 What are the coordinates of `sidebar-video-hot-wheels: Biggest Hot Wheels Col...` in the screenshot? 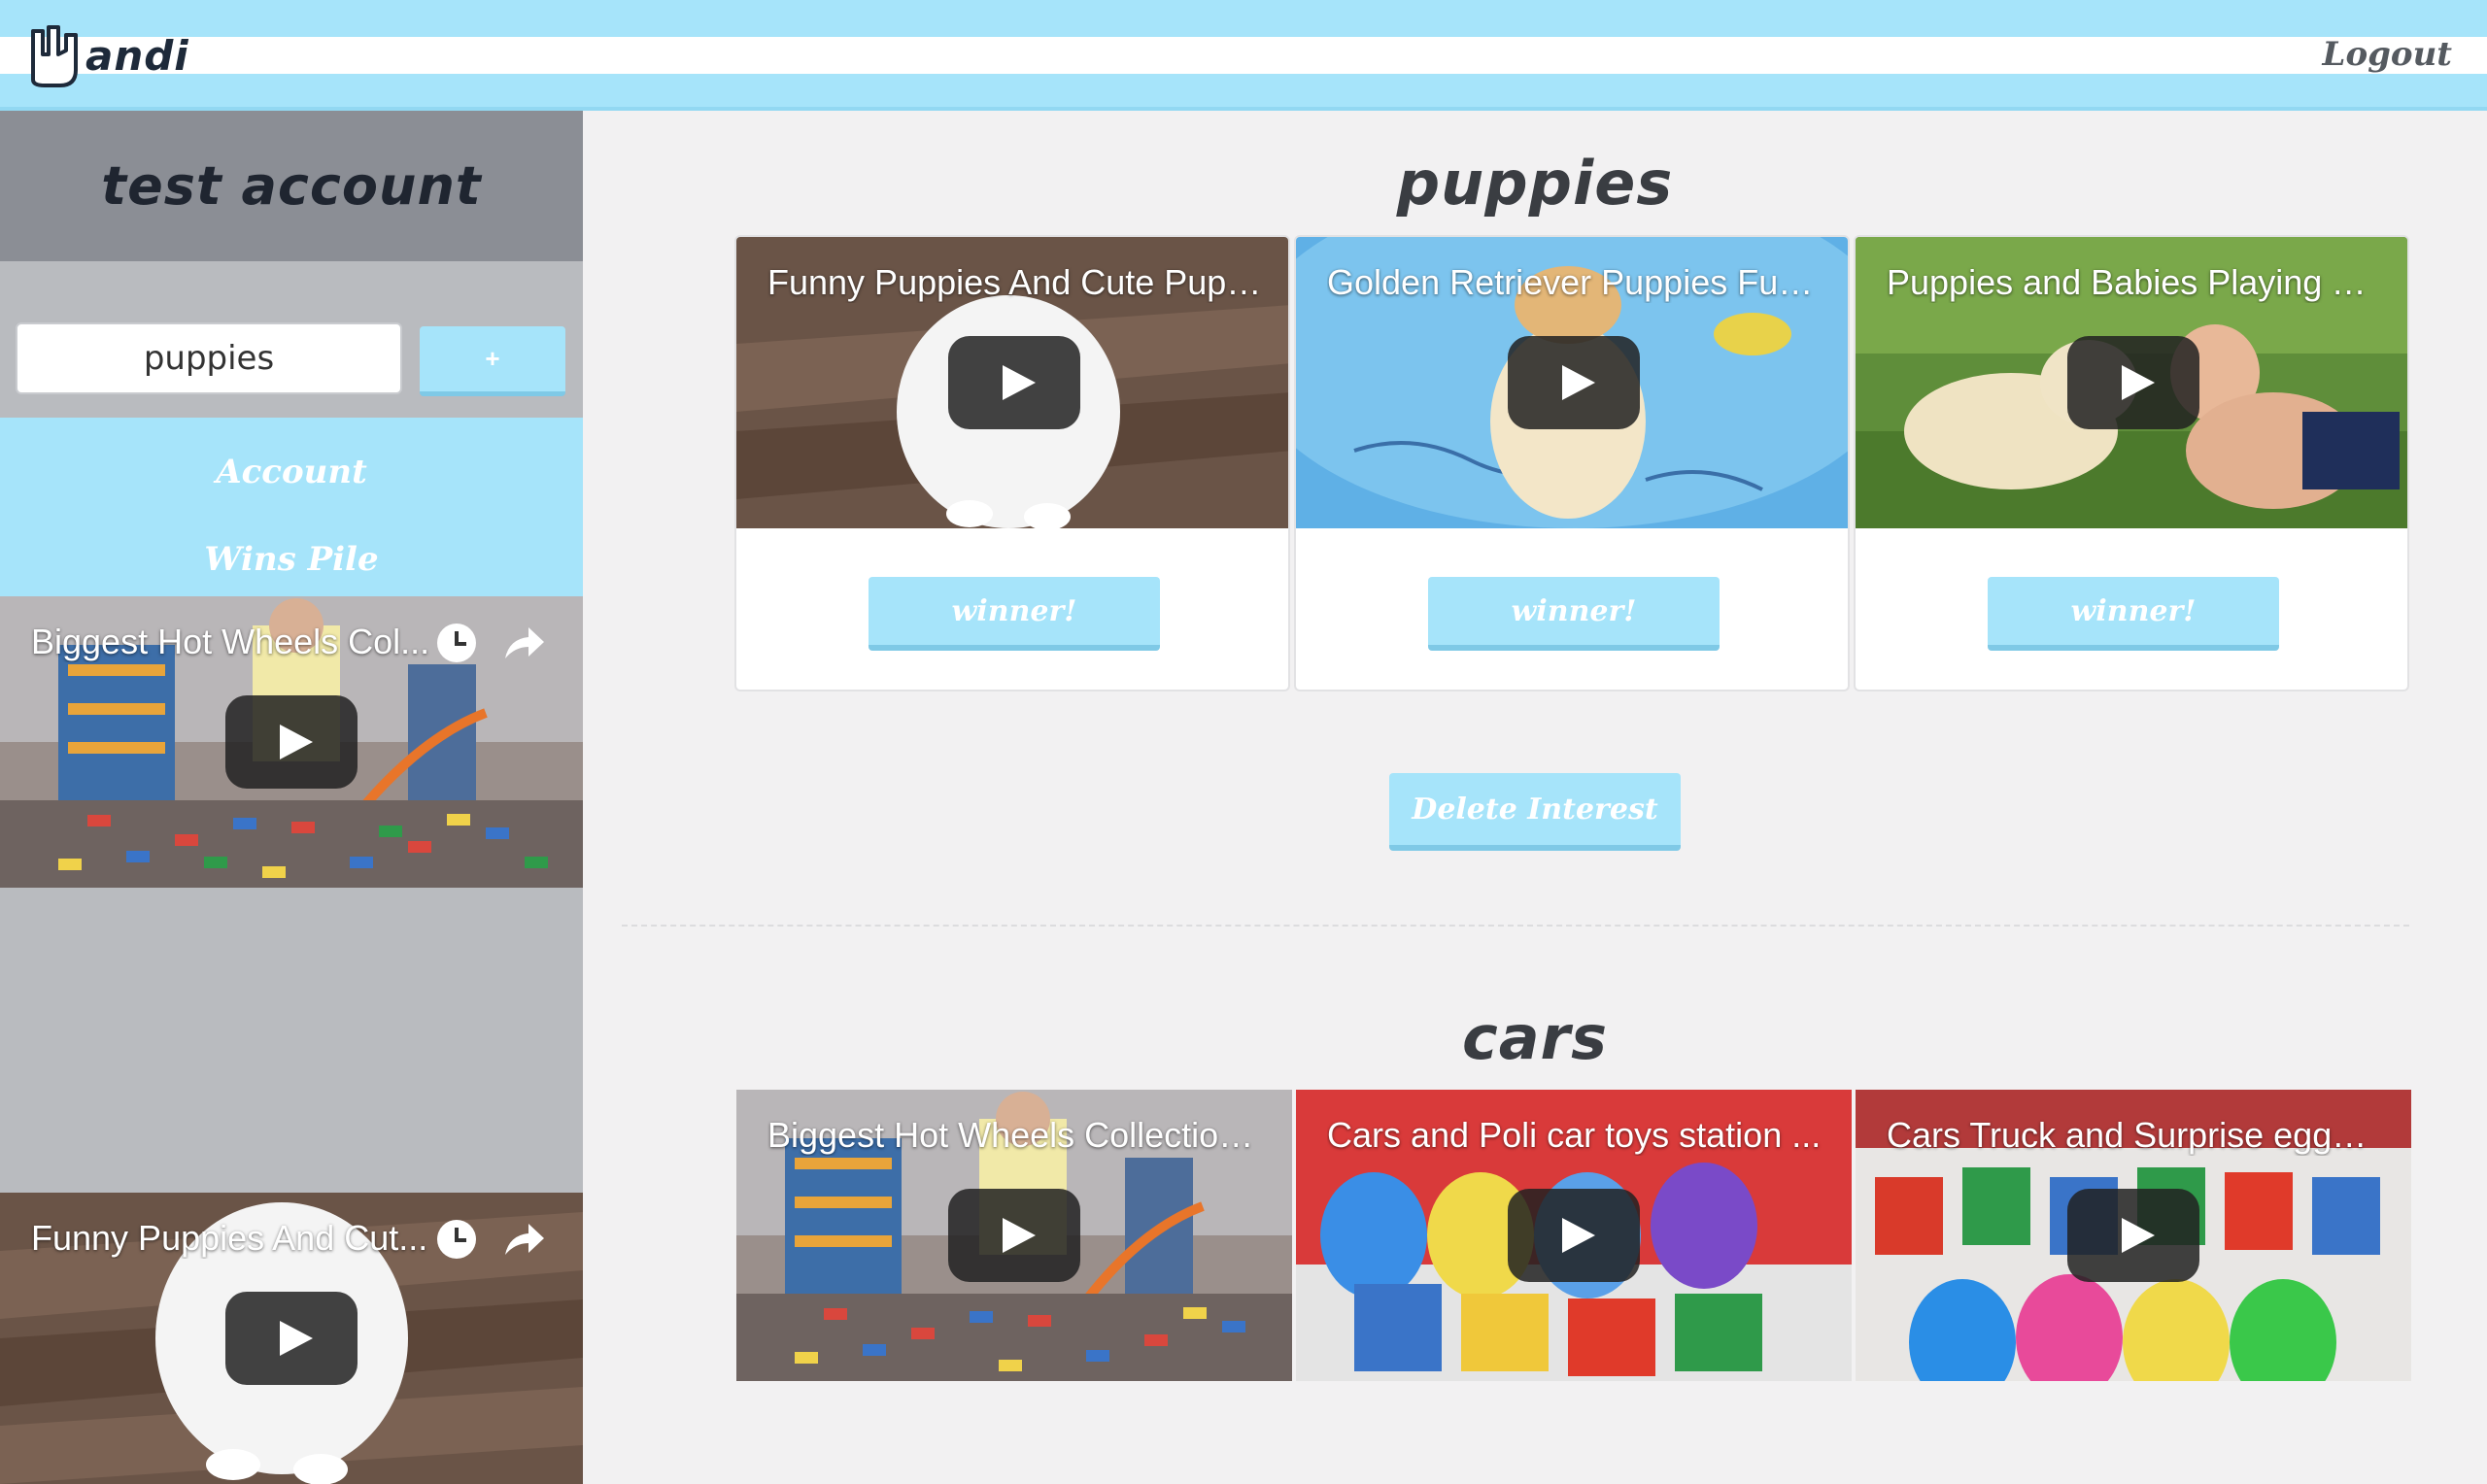 It's located at (291, 742).